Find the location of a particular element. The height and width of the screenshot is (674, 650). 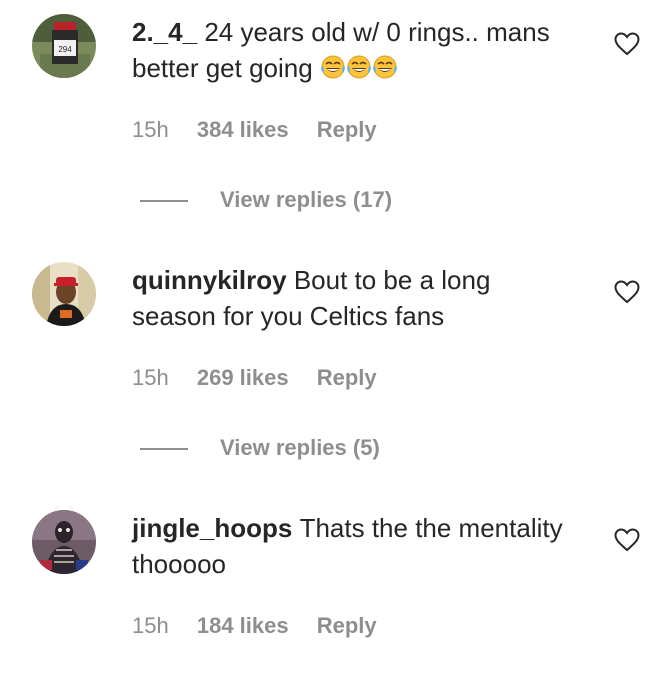

avatar: 294 is located at coordinates (64, 46).